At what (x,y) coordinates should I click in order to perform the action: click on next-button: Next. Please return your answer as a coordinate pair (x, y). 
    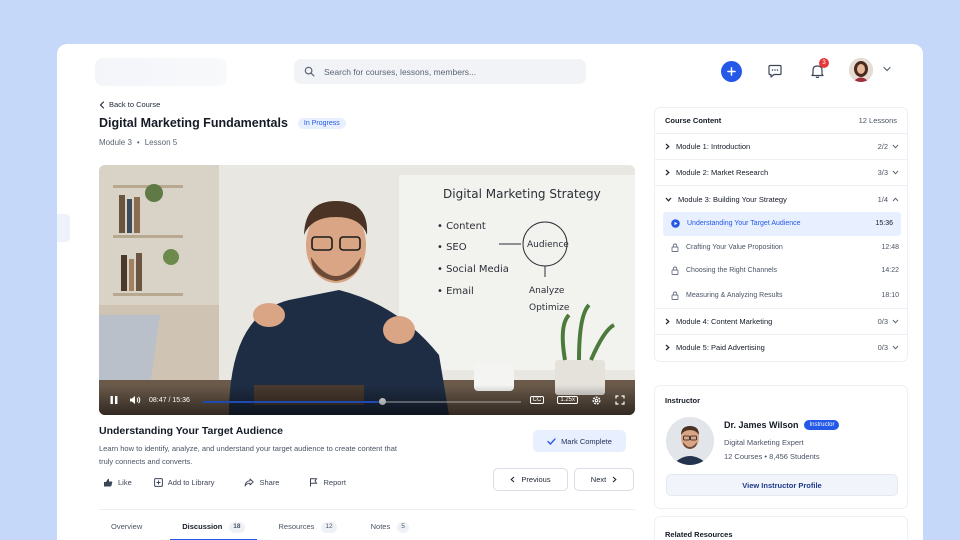
    Looking at the image, I should click on (604, 479).